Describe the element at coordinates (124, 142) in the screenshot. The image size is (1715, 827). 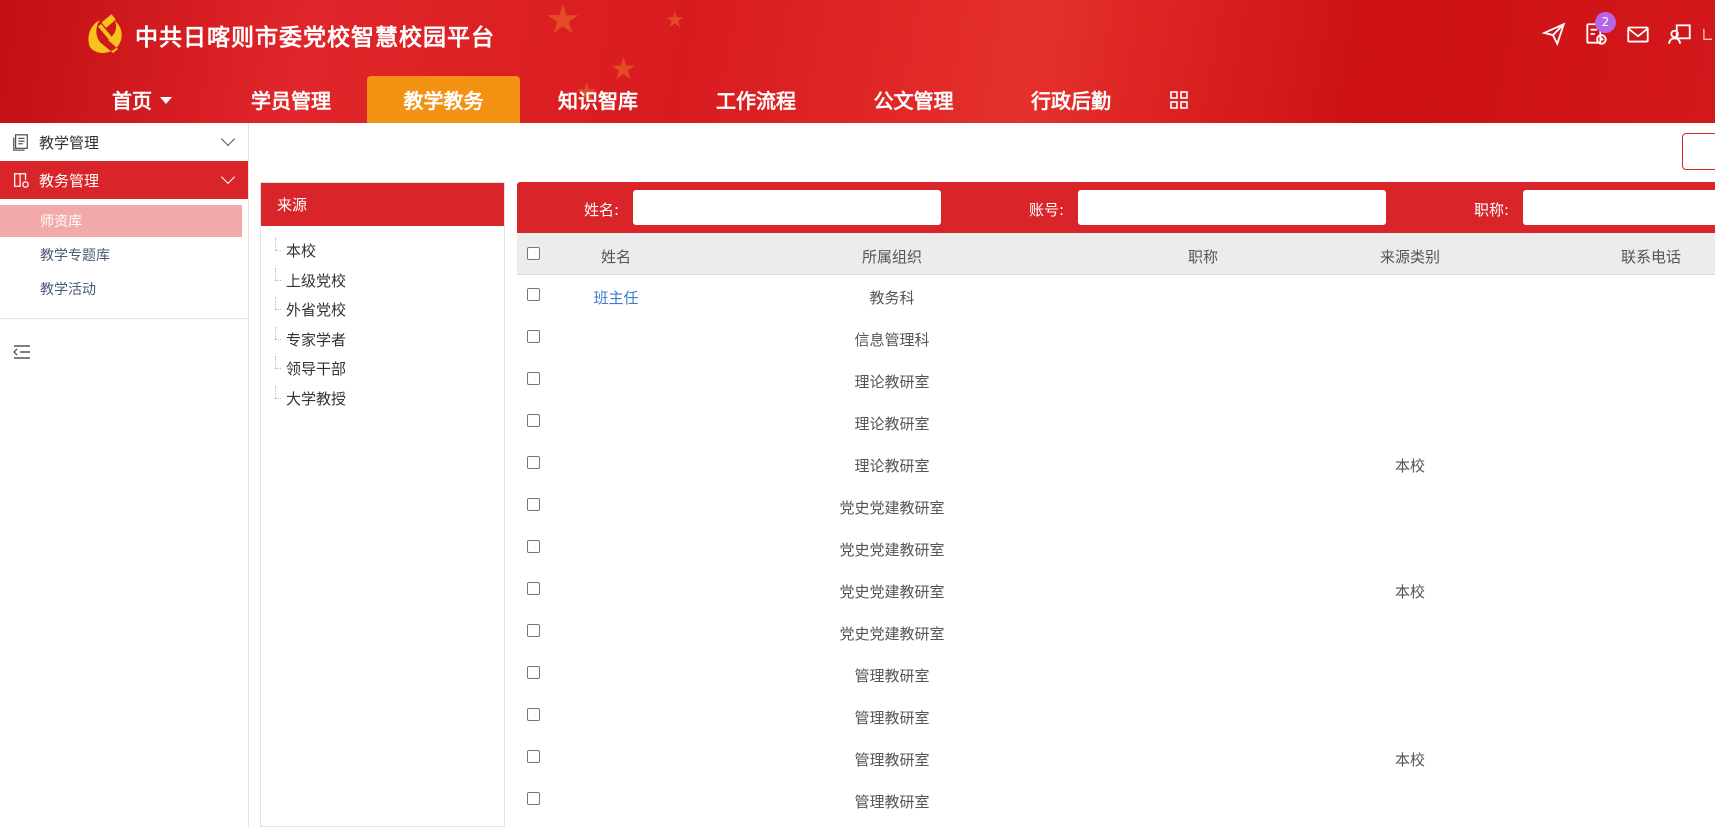
I see `menu-group-teaching-management: 教学管理` at that location.